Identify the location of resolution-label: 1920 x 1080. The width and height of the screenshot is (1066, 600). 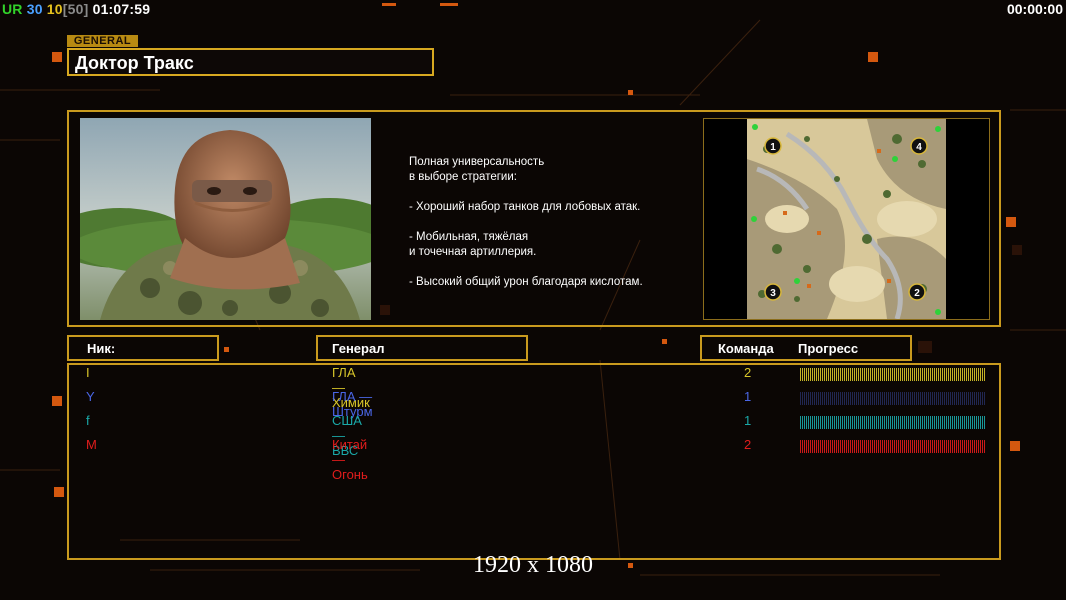
(533, 565).